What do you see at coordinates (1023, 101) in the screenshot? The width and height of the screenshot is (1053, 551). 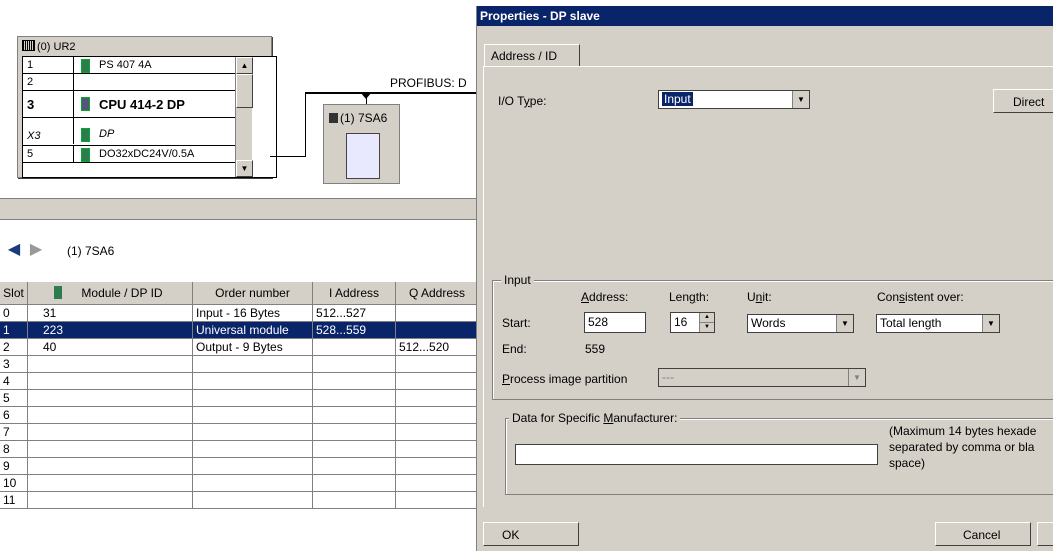 I see `direct-button: Direct` at bounding box center [1023, 101].